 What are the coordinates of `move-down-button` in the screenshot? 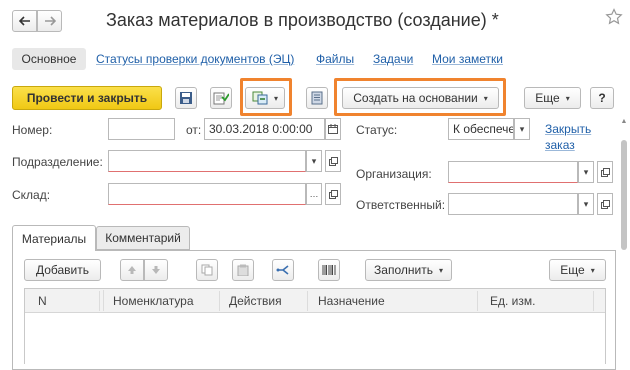 It's located at (156, 270).